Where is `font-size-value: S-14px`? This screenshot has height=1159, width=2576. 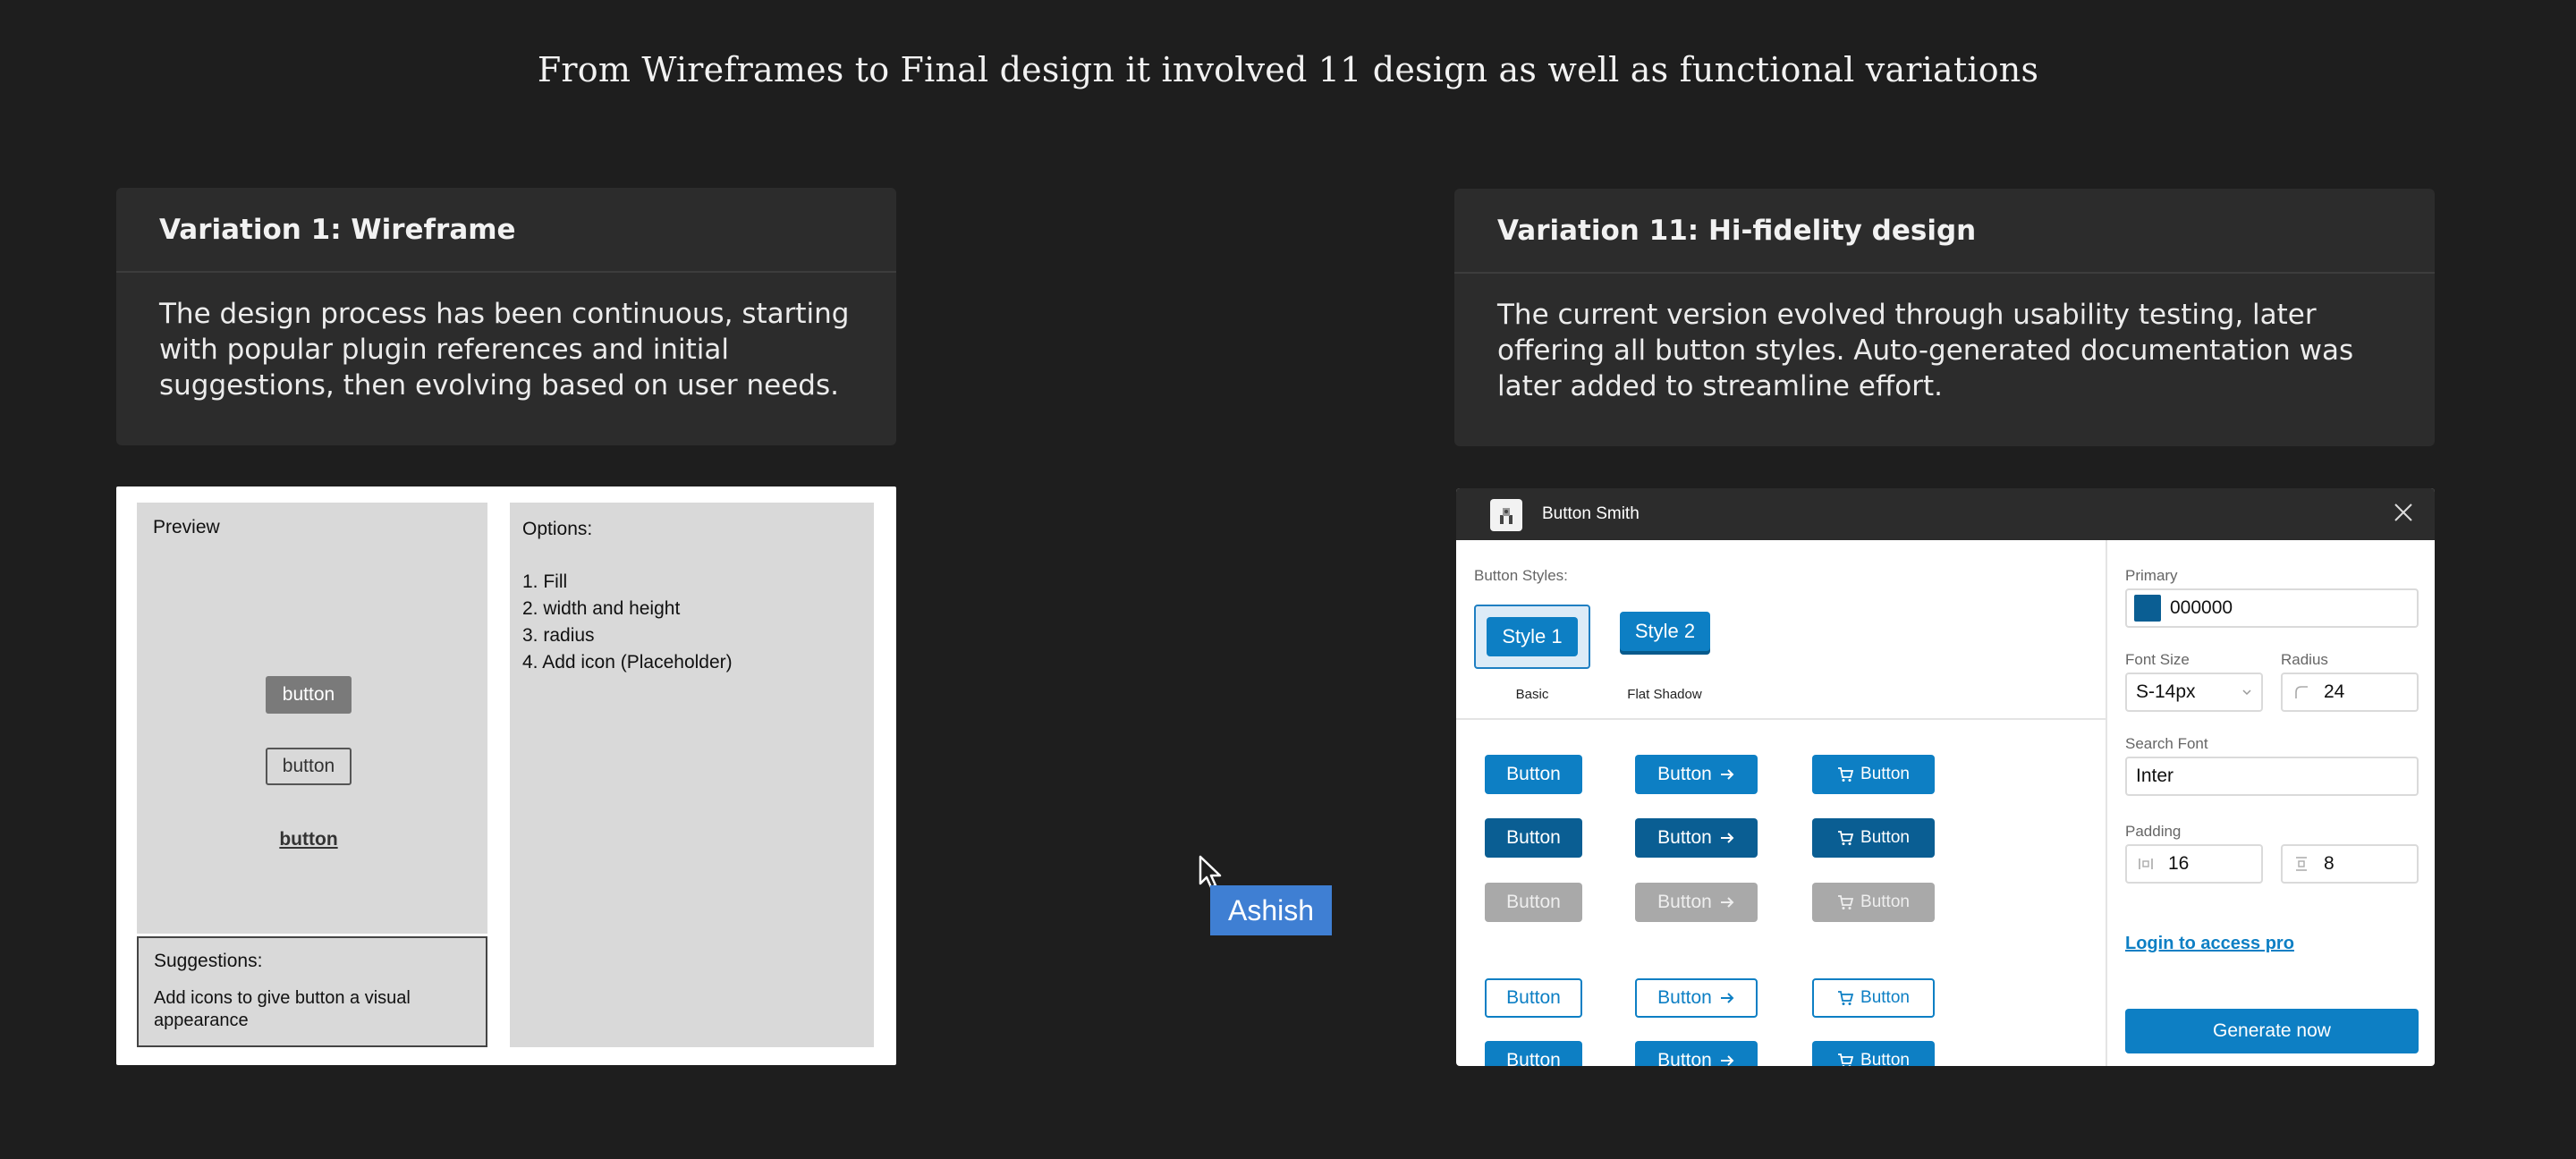 font-size-value: S-14px is located at coordinates (2166, 691).